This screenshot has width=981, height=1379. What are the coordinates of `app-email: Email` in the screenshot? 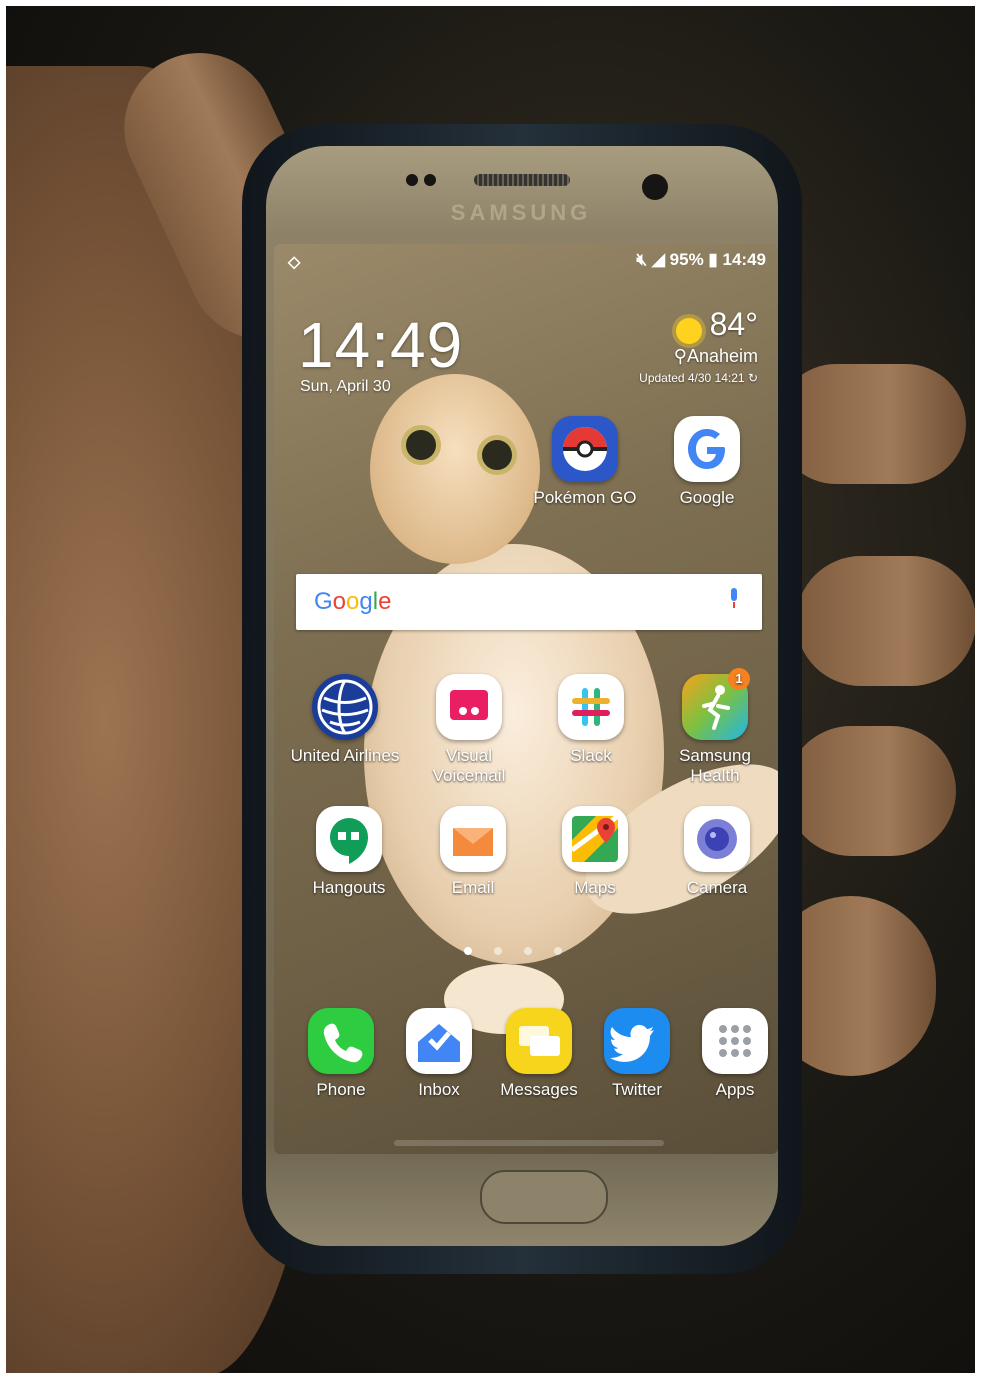 It's located at (473, 852).